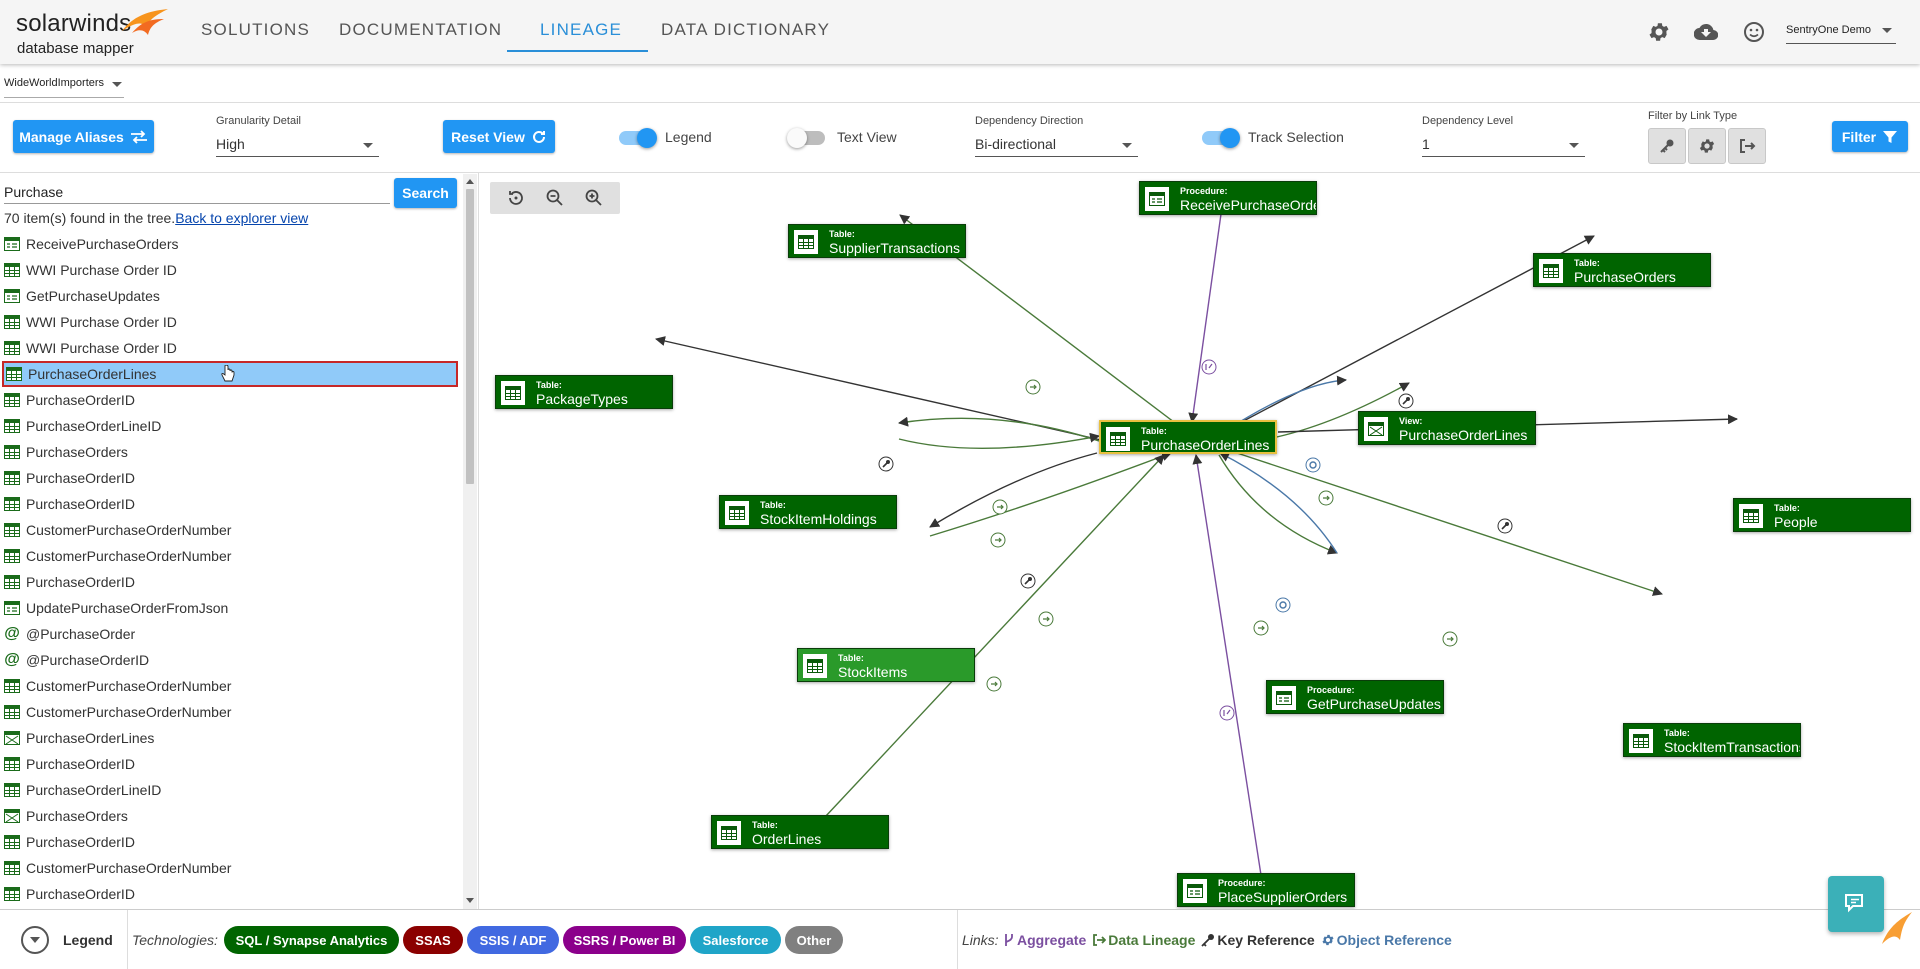  Describe the element at coordinates (499, 136) in the screenshot. I see `reset-view-button: Reset View` at that location.